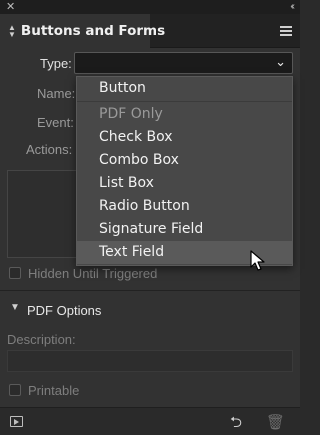 The height and width of the screenshot is (435, 320). What do you see at coordinates (15, 273) in the screenshot?
I see `hidden-until-triggered-checkbox` at bounding box center [15, 273].